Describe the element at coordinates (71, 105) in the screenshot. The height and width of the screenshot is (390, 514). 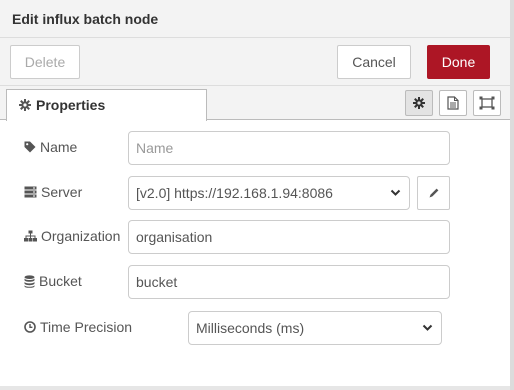
I see `tab-properties-label: Properties` at that location.